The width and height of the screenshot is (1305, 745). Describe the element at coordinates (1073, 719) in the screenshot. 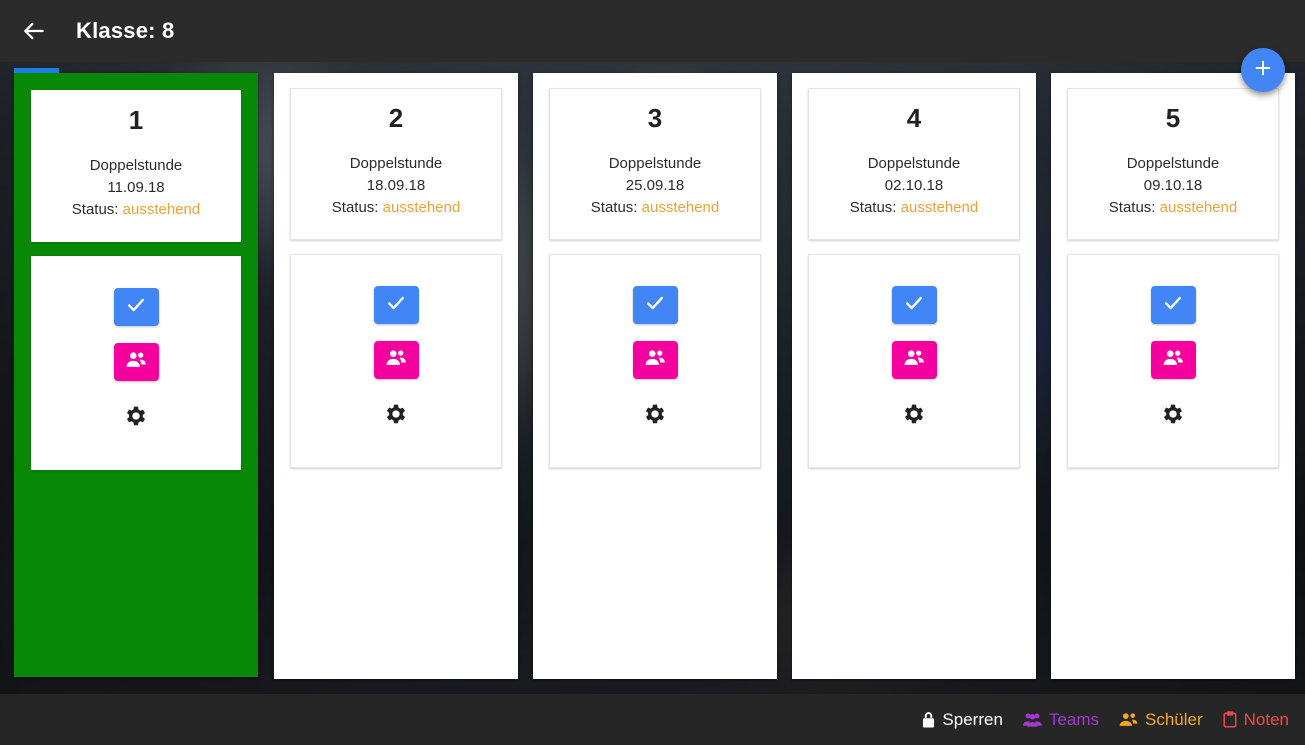

I see `toolbar-label: Teams` at that location.